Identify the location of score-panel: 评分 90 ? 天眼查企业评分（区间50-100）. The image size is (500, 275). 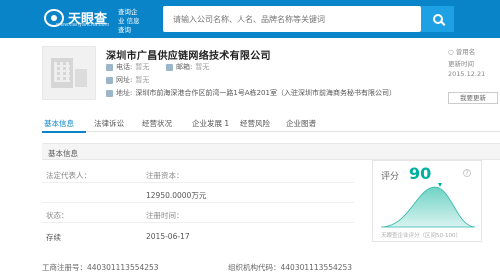
(427, 201).